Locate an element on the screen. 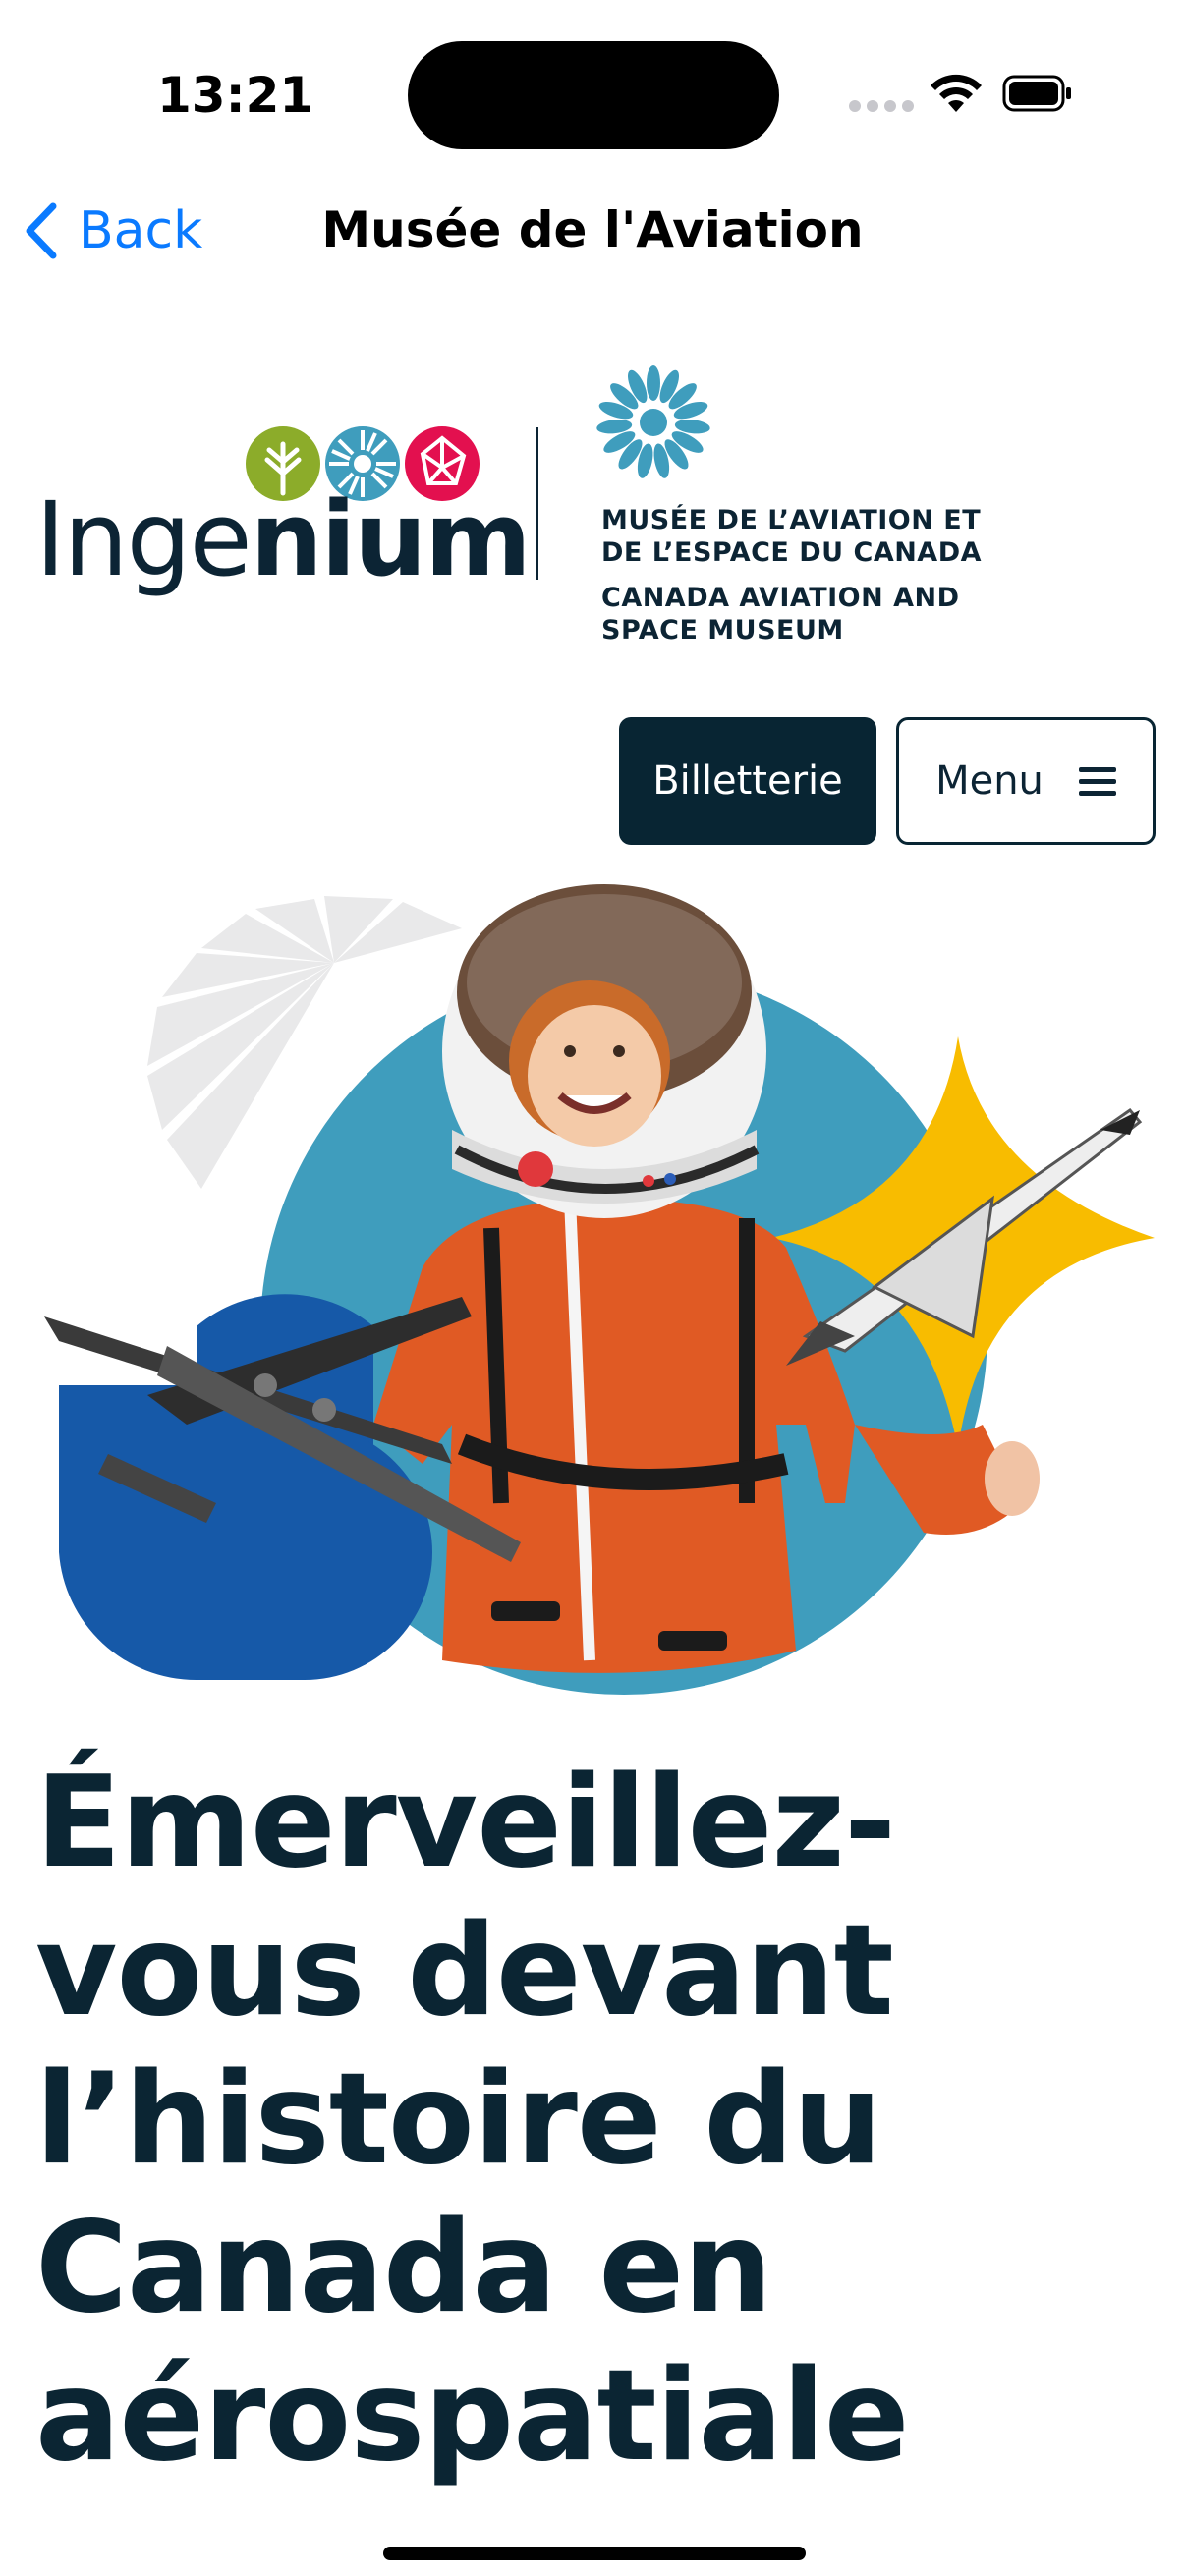  battery-icon is located at coordinates (1037, 93).